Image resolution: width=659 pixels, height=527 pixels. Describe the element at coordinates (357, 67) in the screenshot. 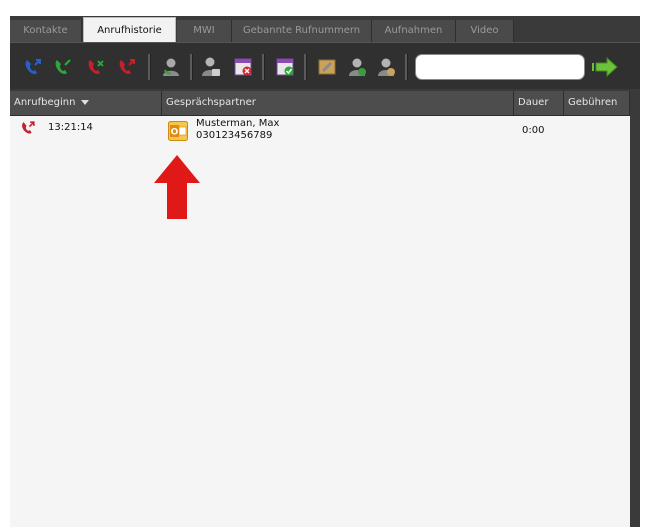

I see `contact-group-icon` at that location.